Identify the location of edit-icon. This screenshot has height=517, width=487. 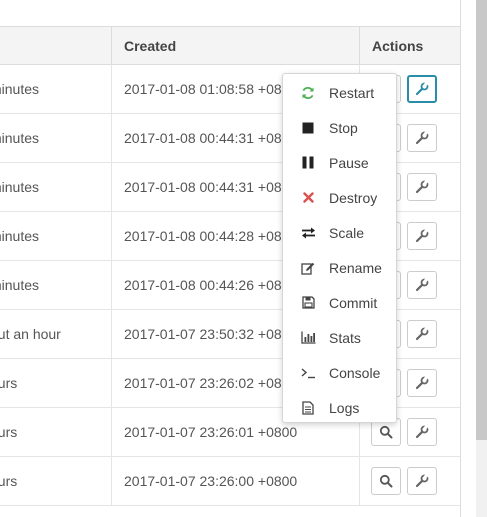
(308, 268).